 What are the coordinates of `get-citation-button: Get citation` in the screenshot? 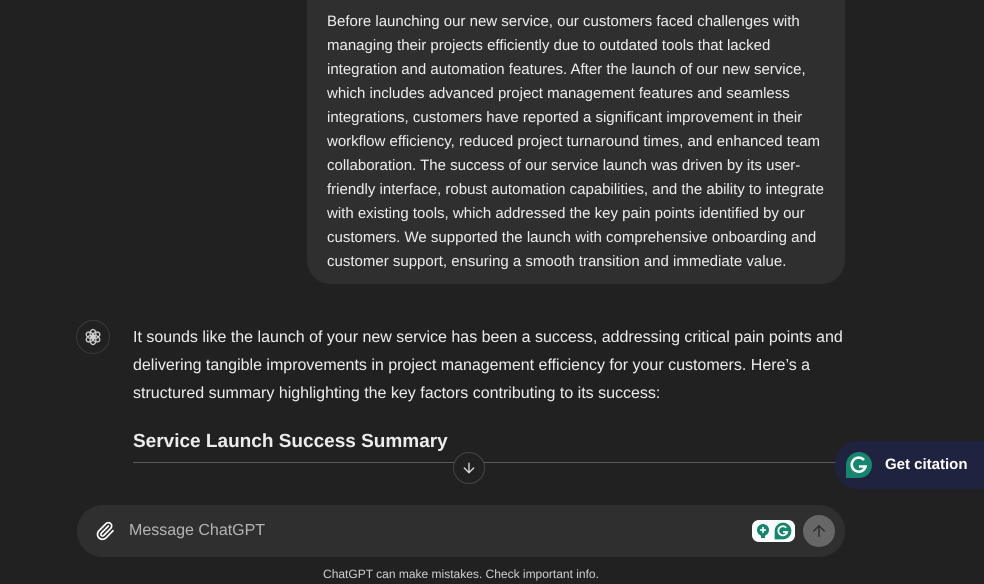 It's located at (909, 465).